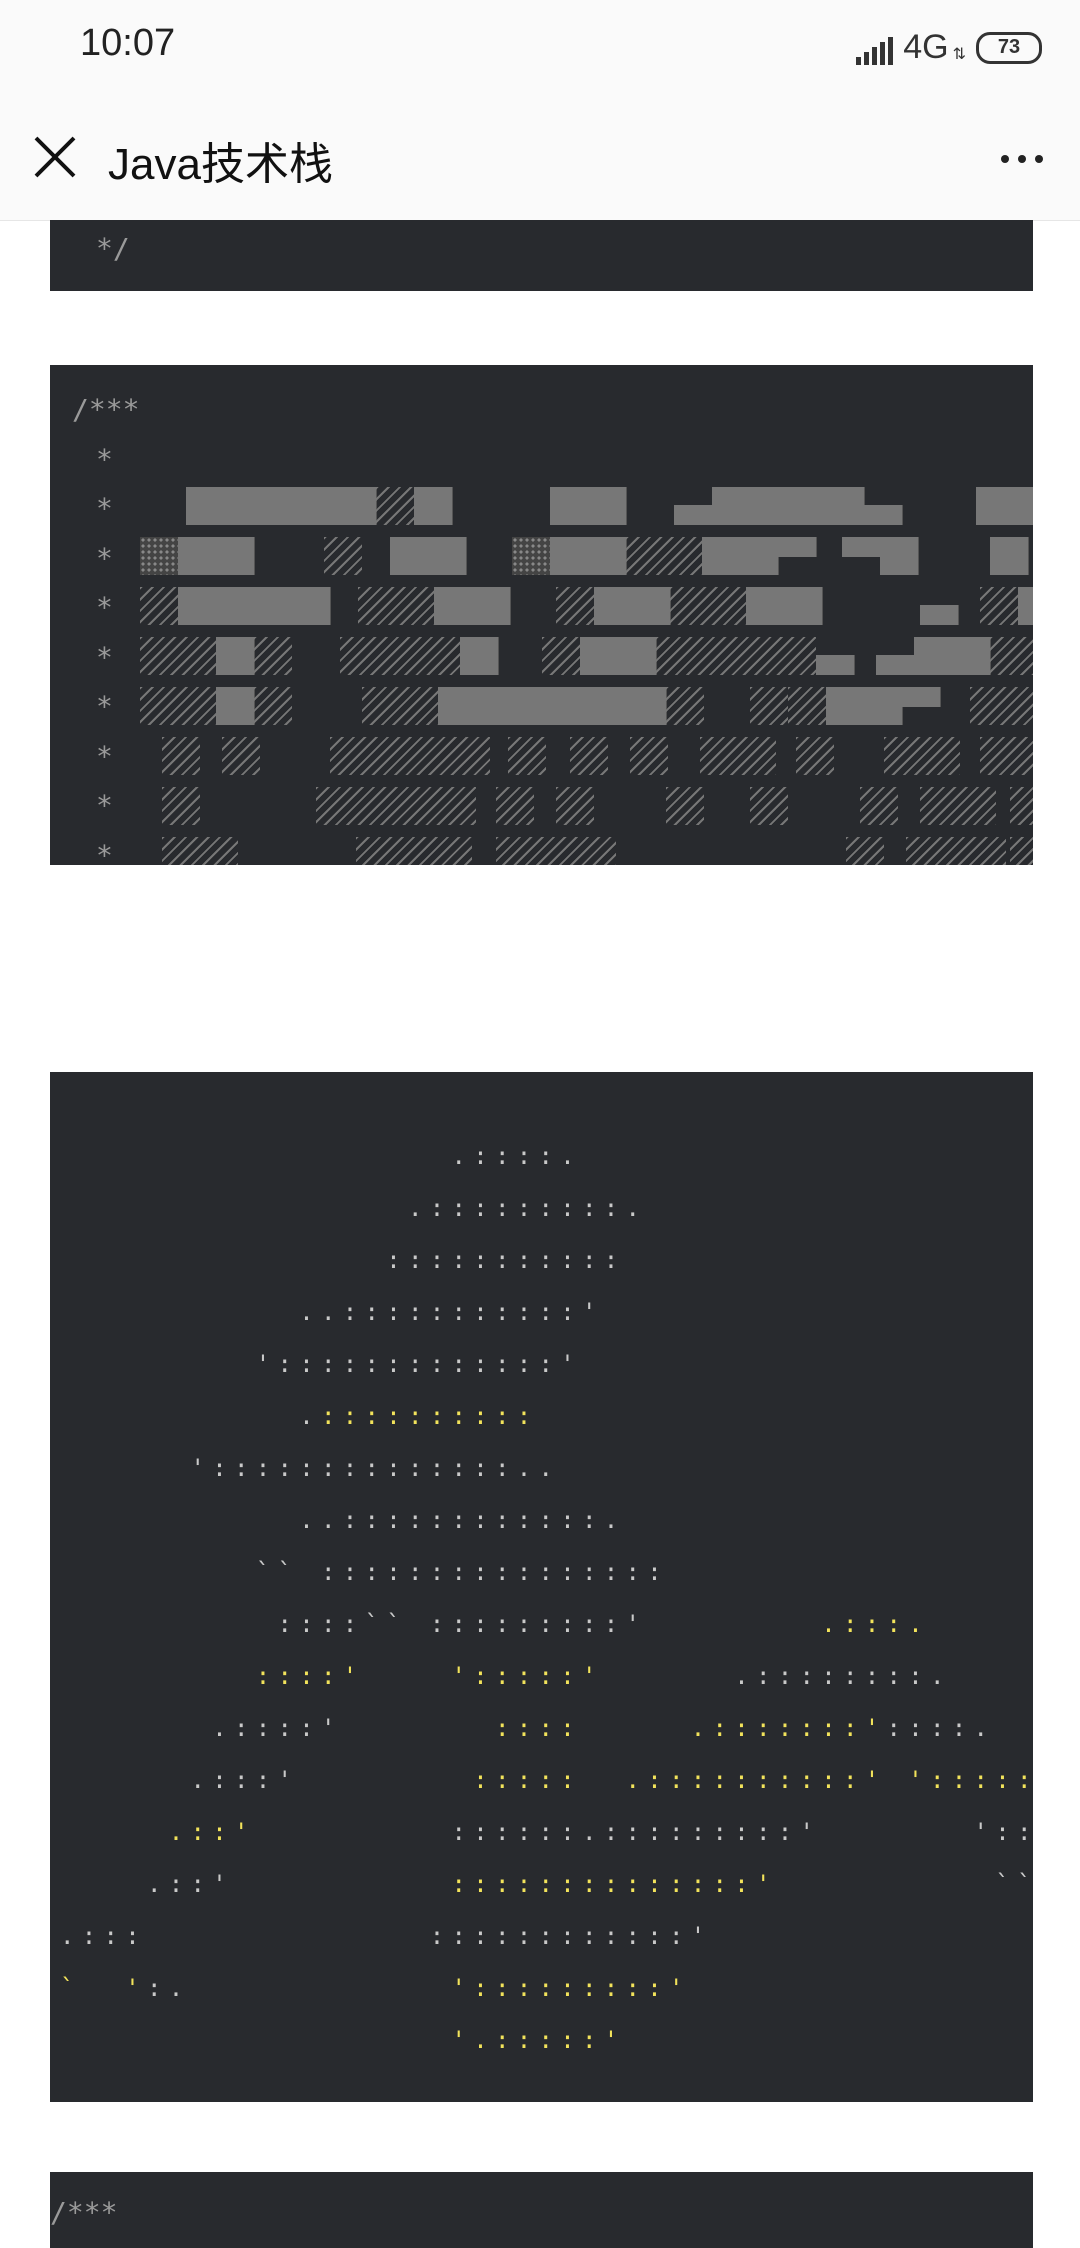 The height and width of the screenshot is (2248, 1080). Describe the element at coordinates (926, 47) in the screenshot. I see `network-label: 4G` at that location.